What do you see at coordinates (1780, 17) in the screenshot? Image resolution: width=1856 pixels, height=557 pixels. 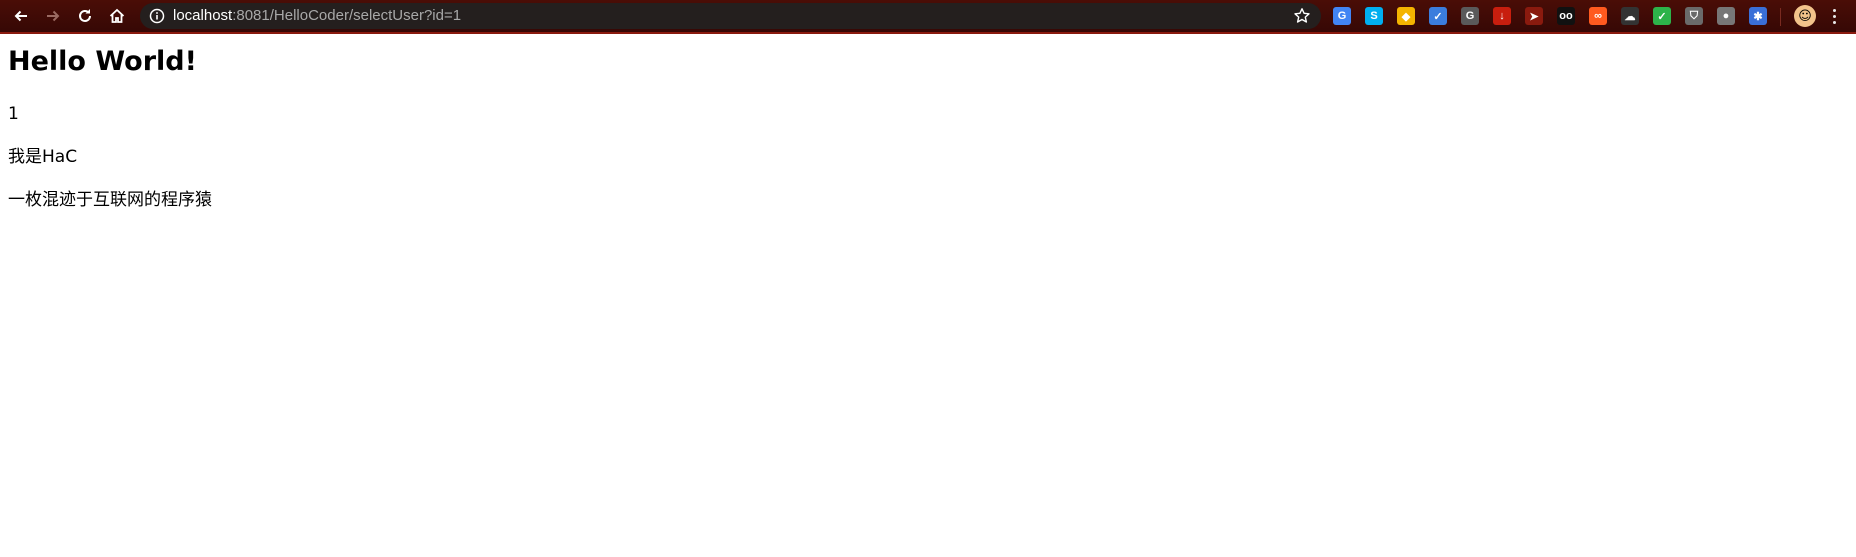 I see `toolbar-separator` at bounding box center [1780, 17].